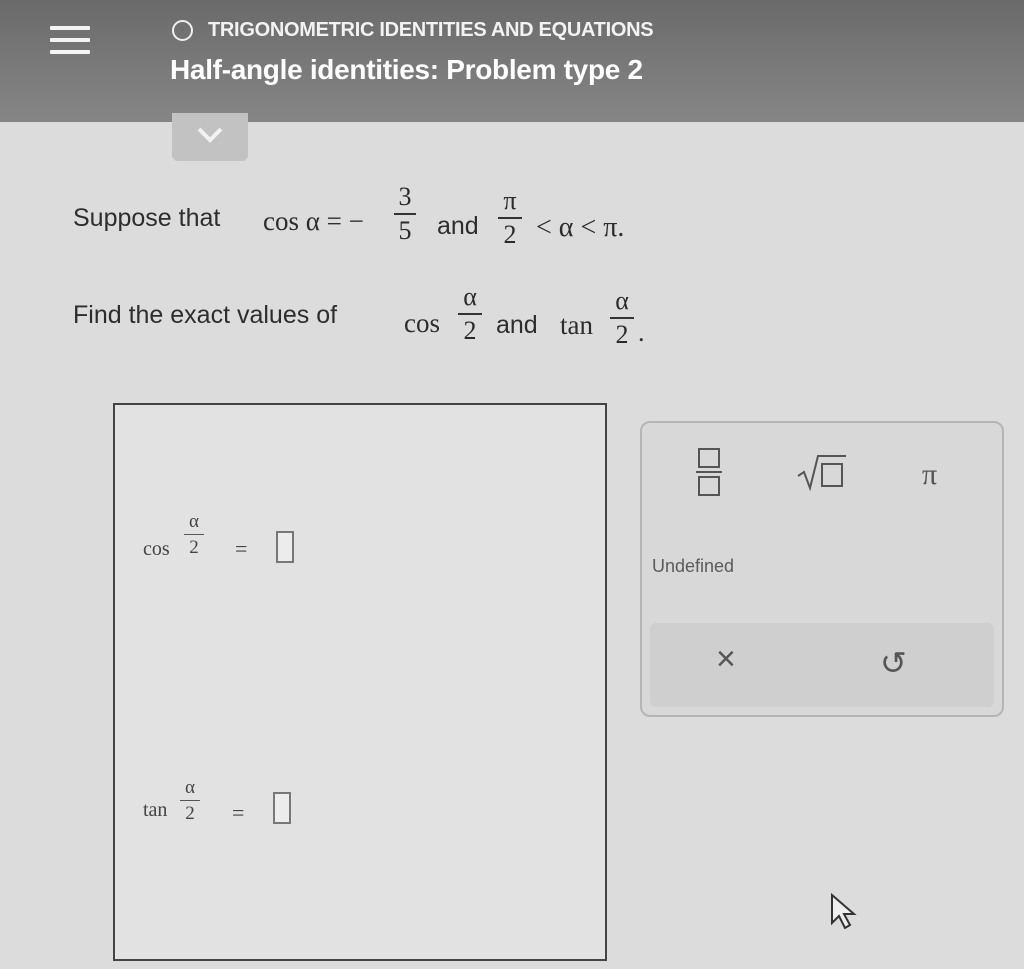 Image resolution: width=1024 pixels, height=969 pixels. What do you see at coordinates (155, 810) in the screenshot?
I see `answer-tan-label: tan` at bounding box center [155, 810].